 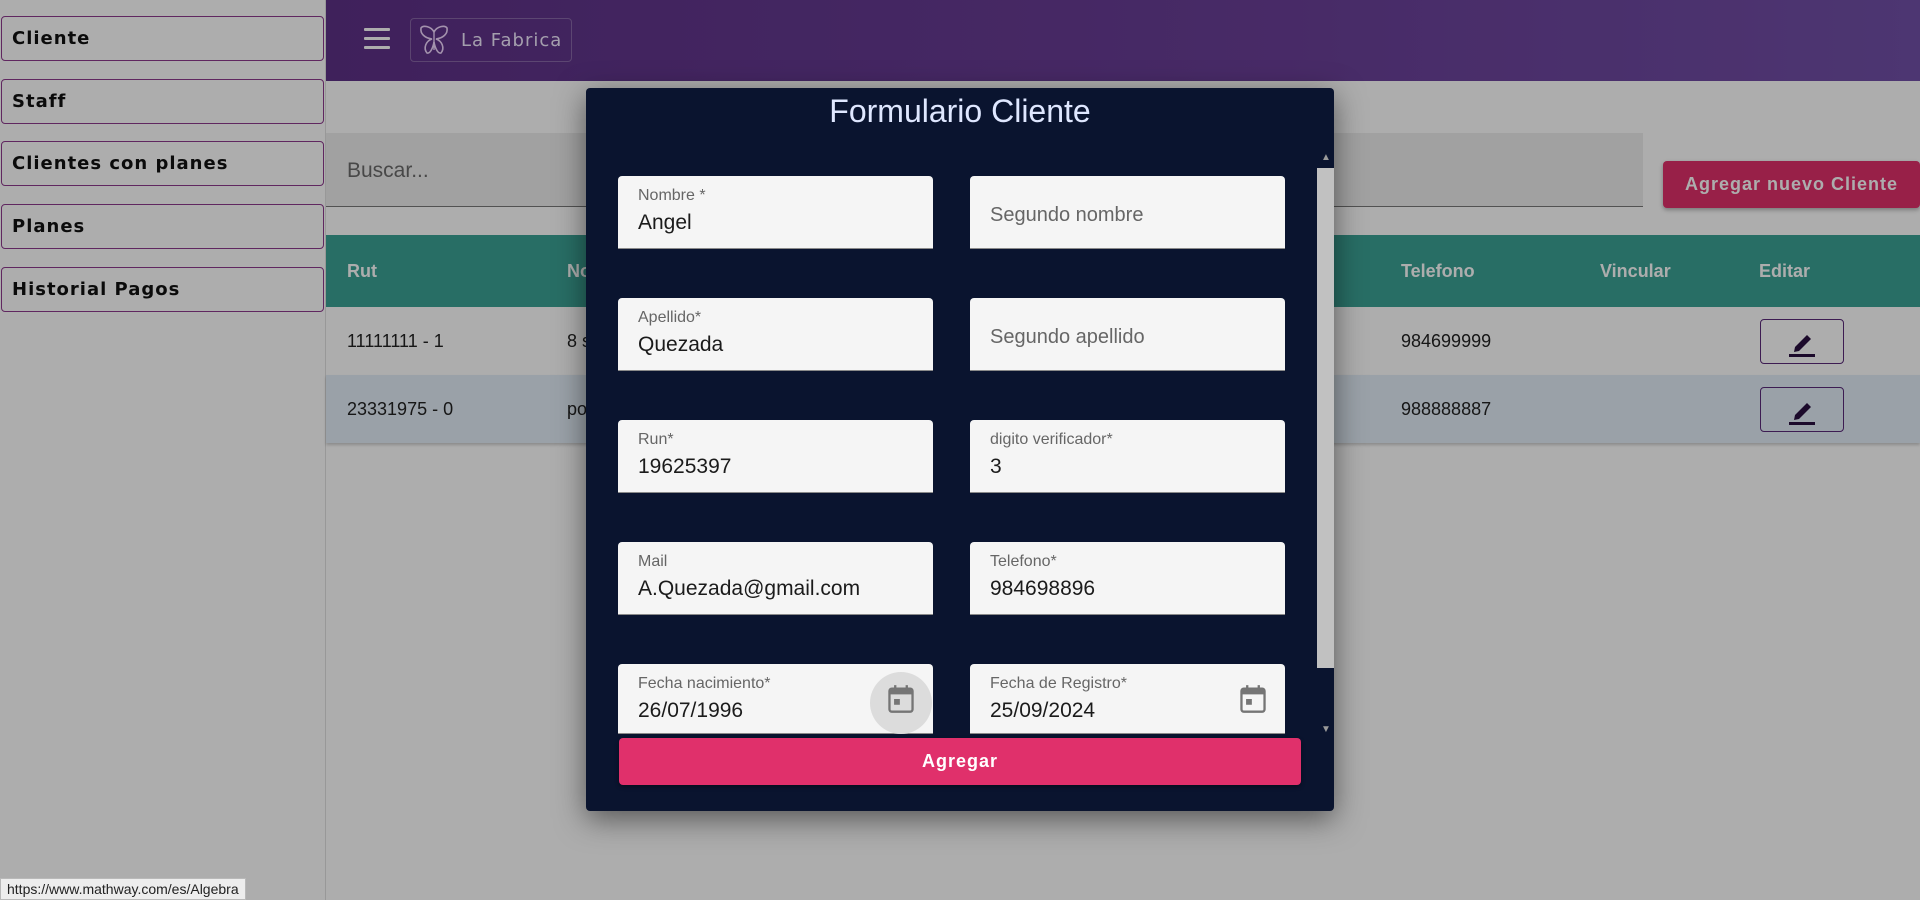 What do you see at coordinates (996, 466) in the screenshot?
I see `field-value: 3` at bounding box center [996, 466].